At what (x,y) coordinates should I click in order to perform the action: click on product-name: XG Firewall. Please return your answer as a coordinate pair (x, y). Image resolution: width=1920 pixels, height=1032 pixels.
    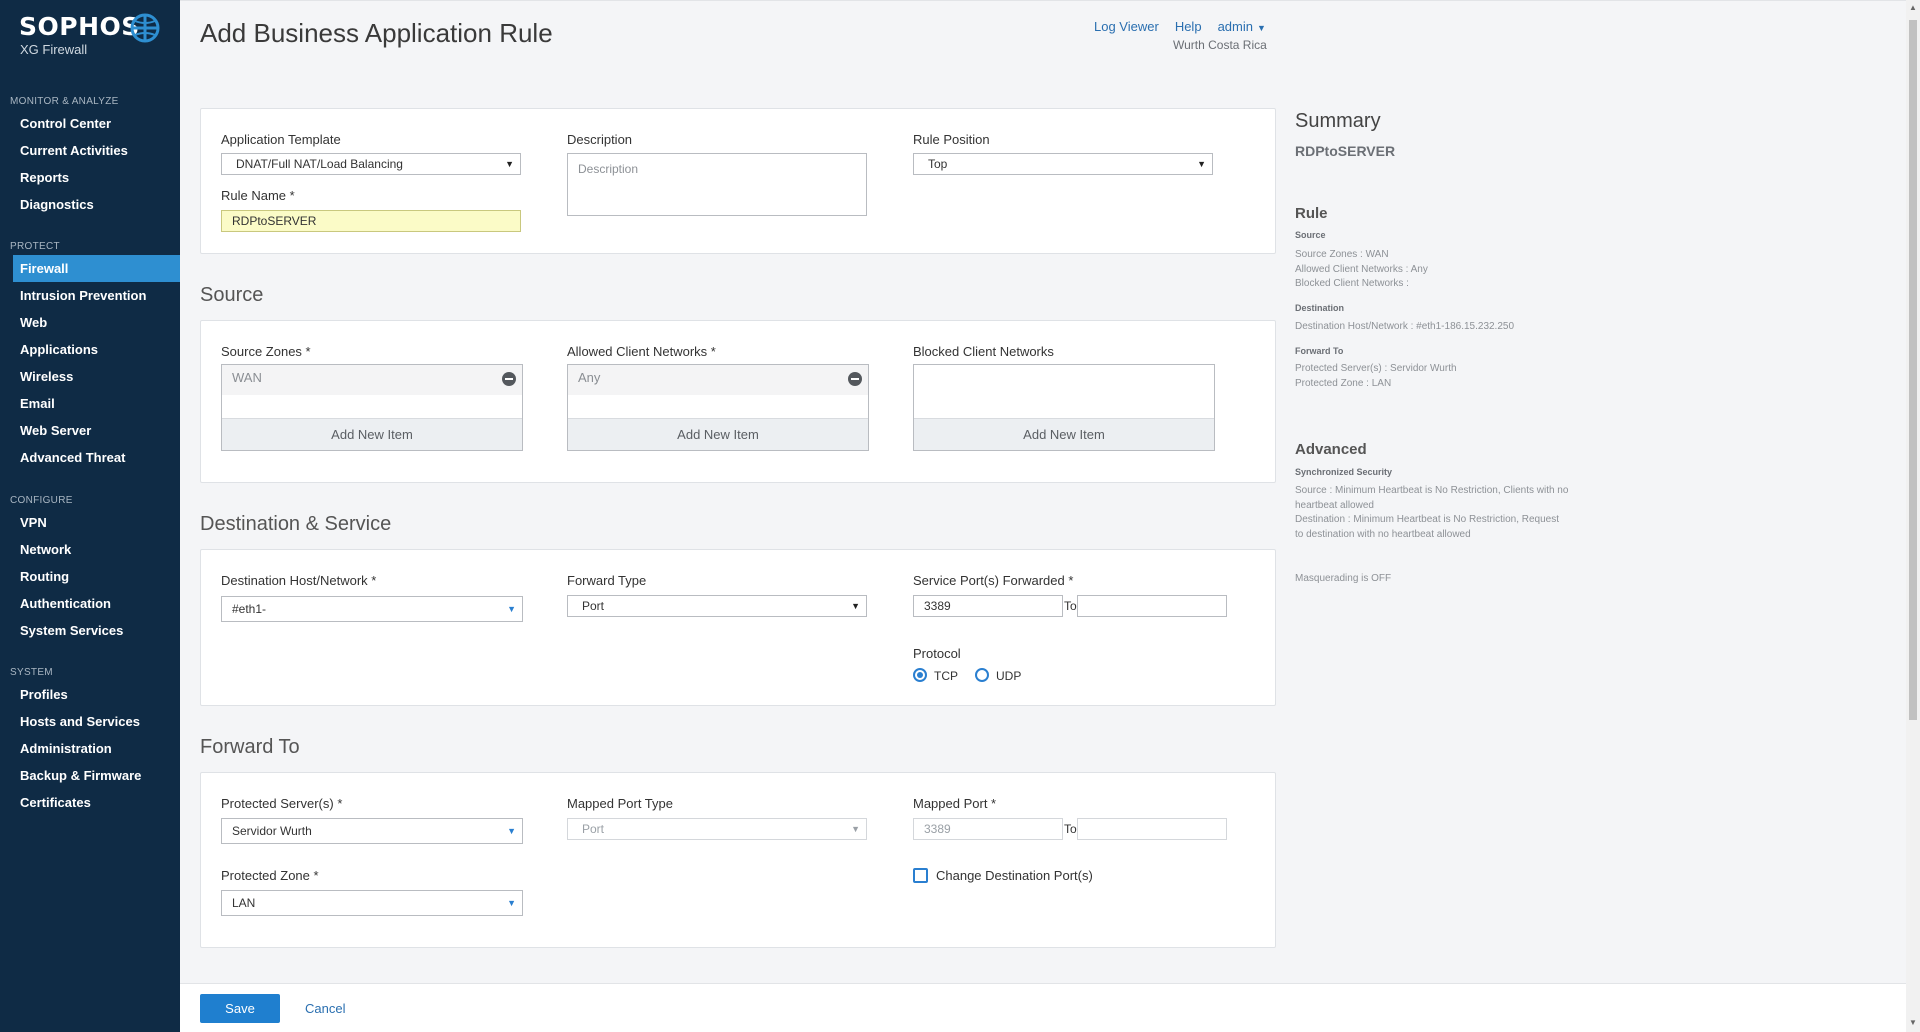
    Looking at the image, I should click on (54, 49).